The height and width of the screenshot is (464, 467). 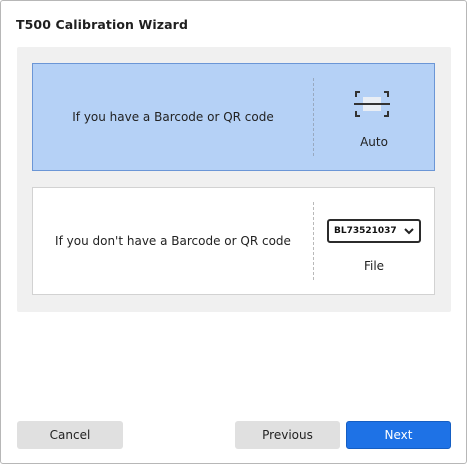 I want to click on calibration-file-select: BL73521037, so click(x=374, y=231).